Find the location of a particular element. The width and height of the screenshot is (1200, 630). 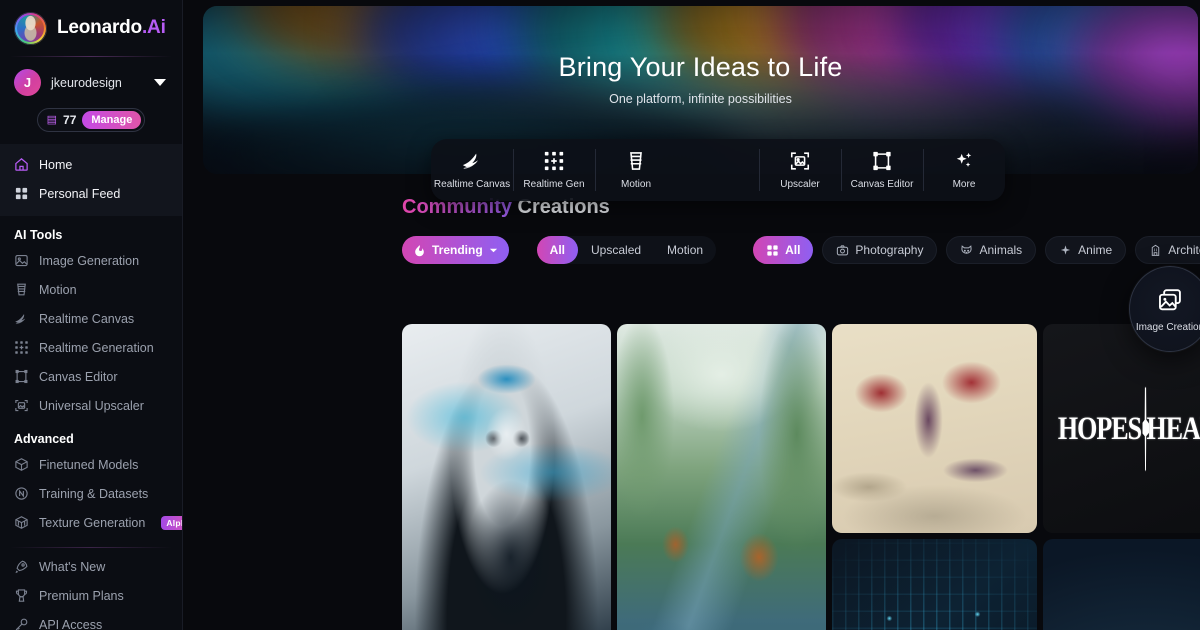

sidebar-item-personal-feed: Personal Feed is located at coordinates (91, 193).